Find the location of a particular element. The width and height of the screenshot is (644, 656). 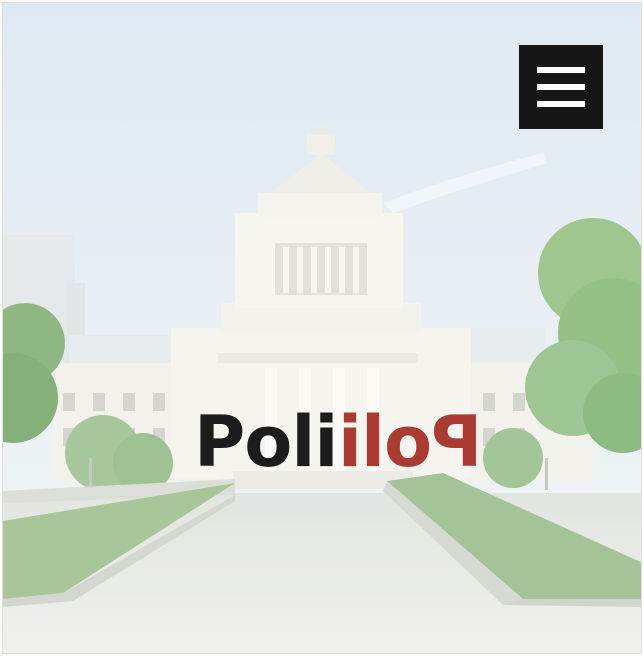

logo-text-dark: Poli is located at coordinates (266, 442).